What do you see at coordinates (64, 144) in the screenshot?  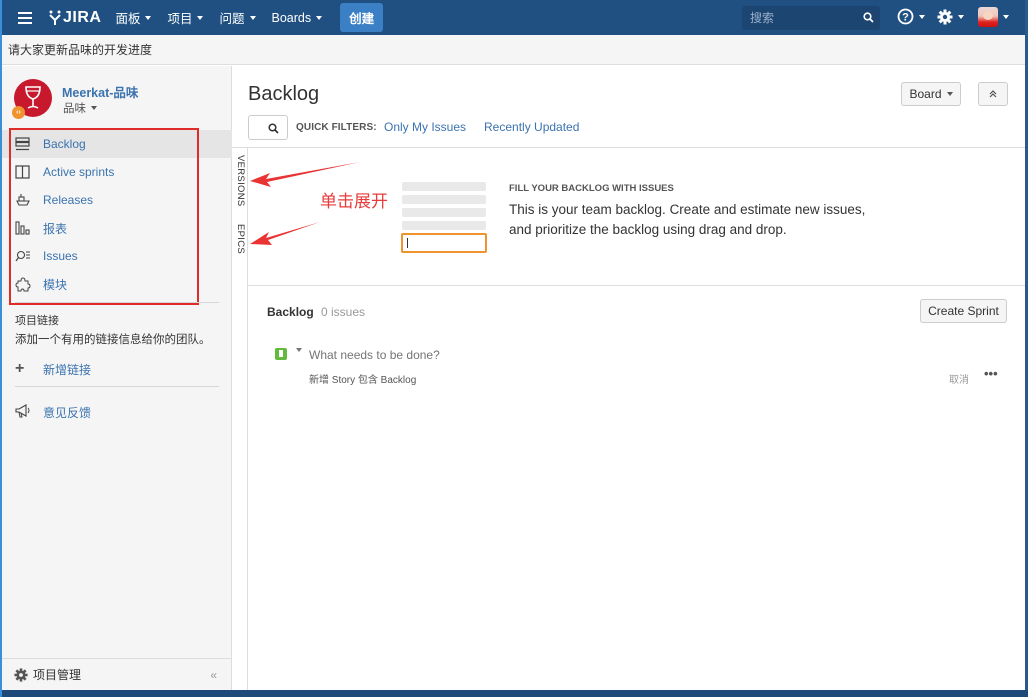 I see `sidebar-item-label: Backlog` at bounding box center [64, 144].